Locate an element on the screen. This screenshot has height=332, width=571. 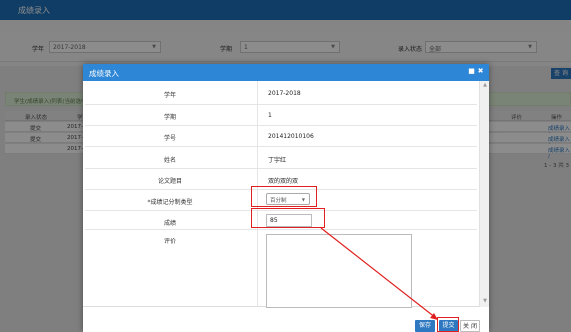
field-label: 学年 is located at coordinates (169, 95).